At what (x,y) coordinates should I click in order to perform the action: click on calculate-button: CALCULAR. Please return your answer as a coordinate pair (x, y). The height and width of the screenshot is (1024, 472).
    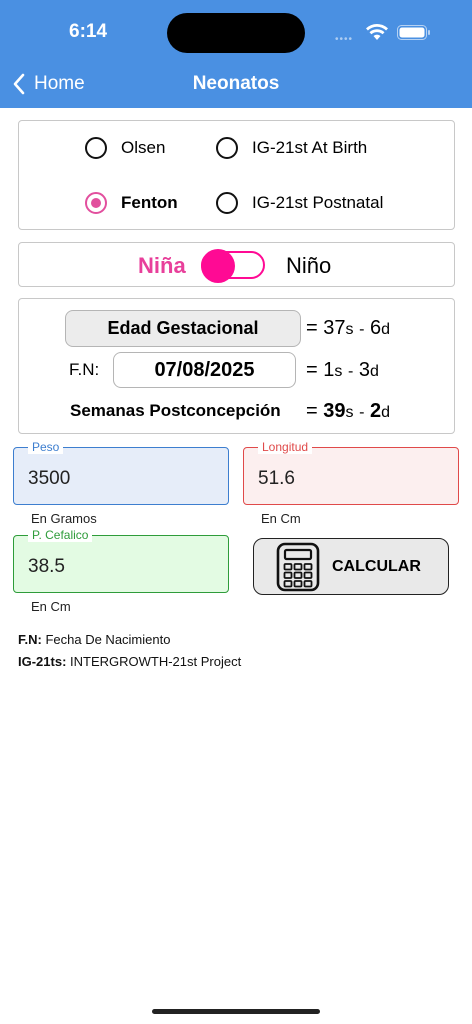
    Looking at the image, I should click on (351, 566).